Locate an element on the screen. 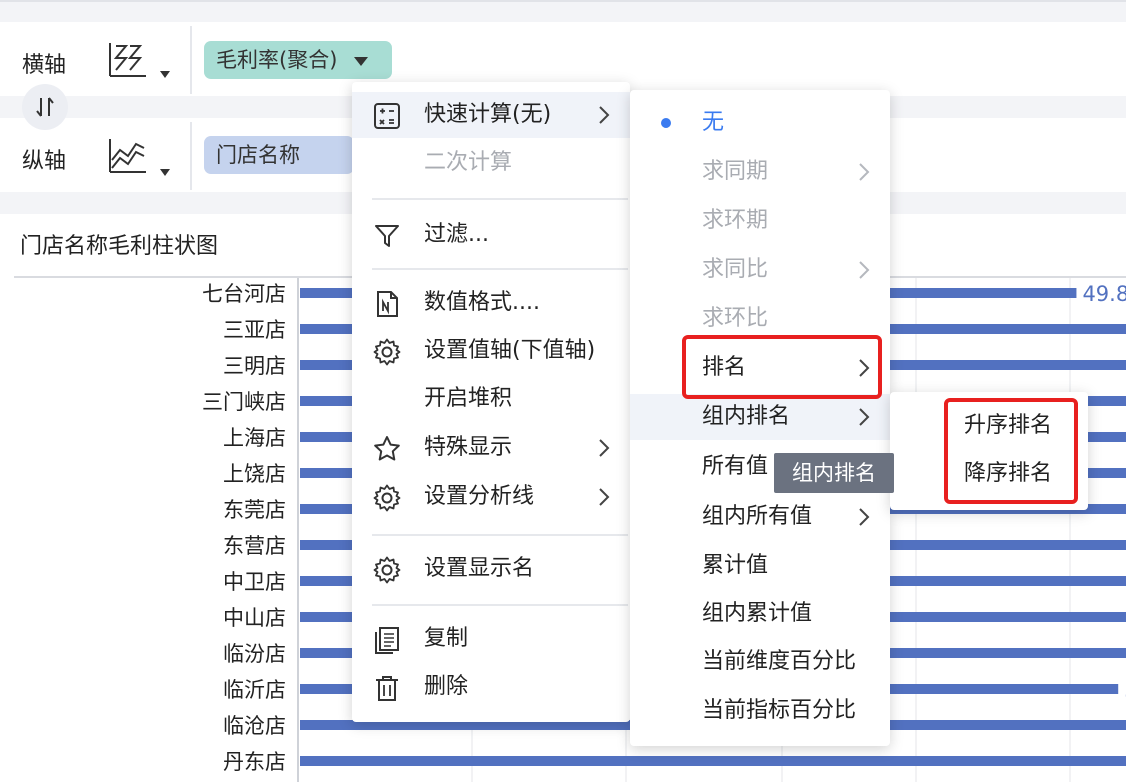  category-tick-label: 七台河店 is located at coordinates (244, 294).